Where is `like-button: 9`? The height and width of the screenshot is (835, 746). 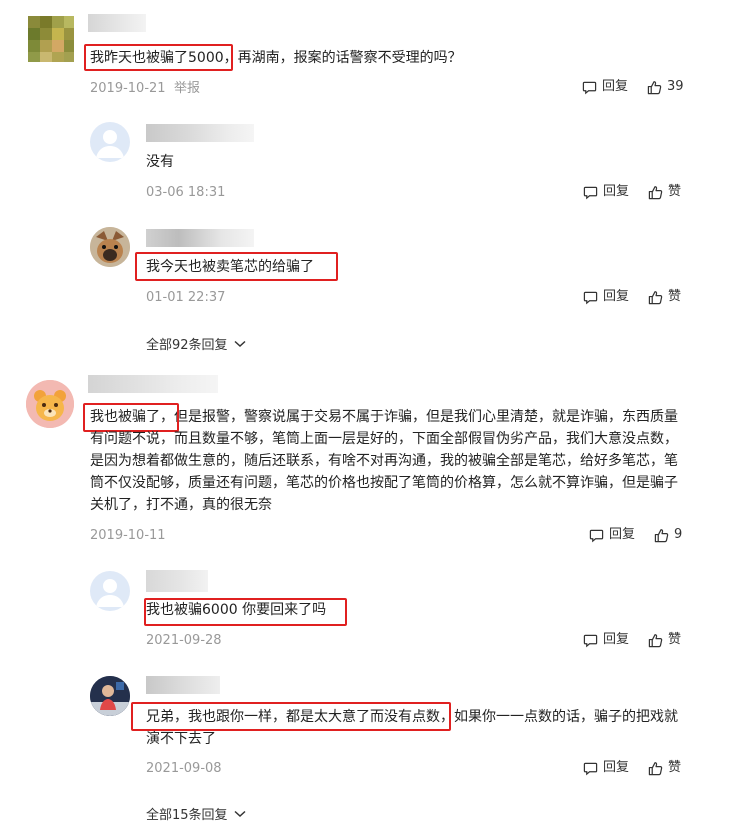
like-button: 9 is located at coordinates (668, 535).